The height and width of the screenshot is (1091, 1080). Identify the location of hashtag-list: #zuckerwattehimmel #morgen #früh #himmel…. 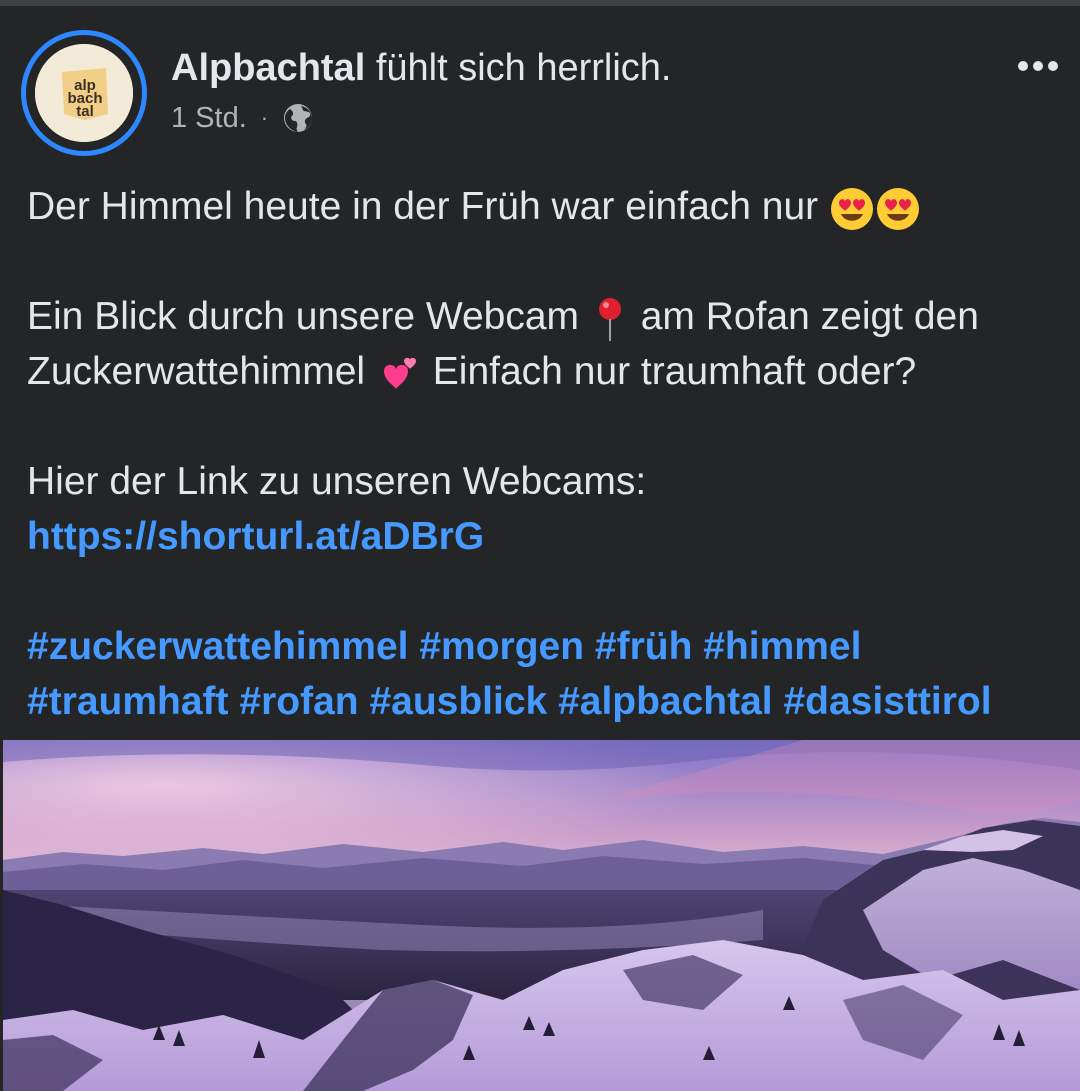
(547, 674).